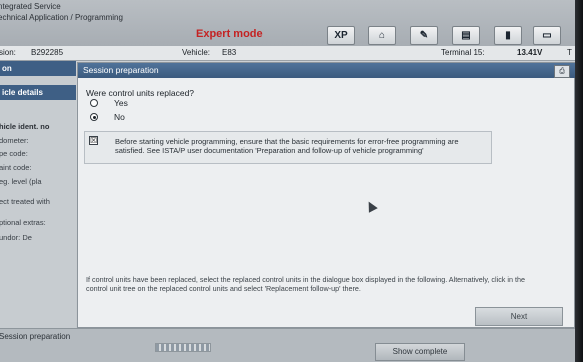  I want to click on nav-heading: on, so click(38, 68).